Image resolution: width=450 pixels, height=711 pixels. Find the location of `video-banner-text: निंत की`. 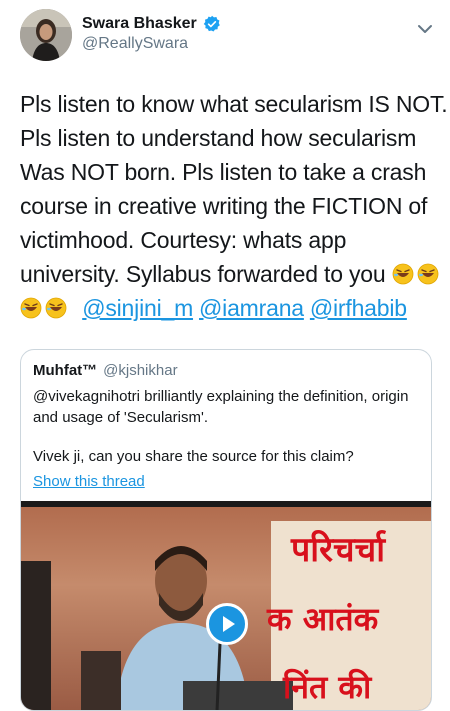

video-banner-text: निंत की is located at coordinates (327, 687).